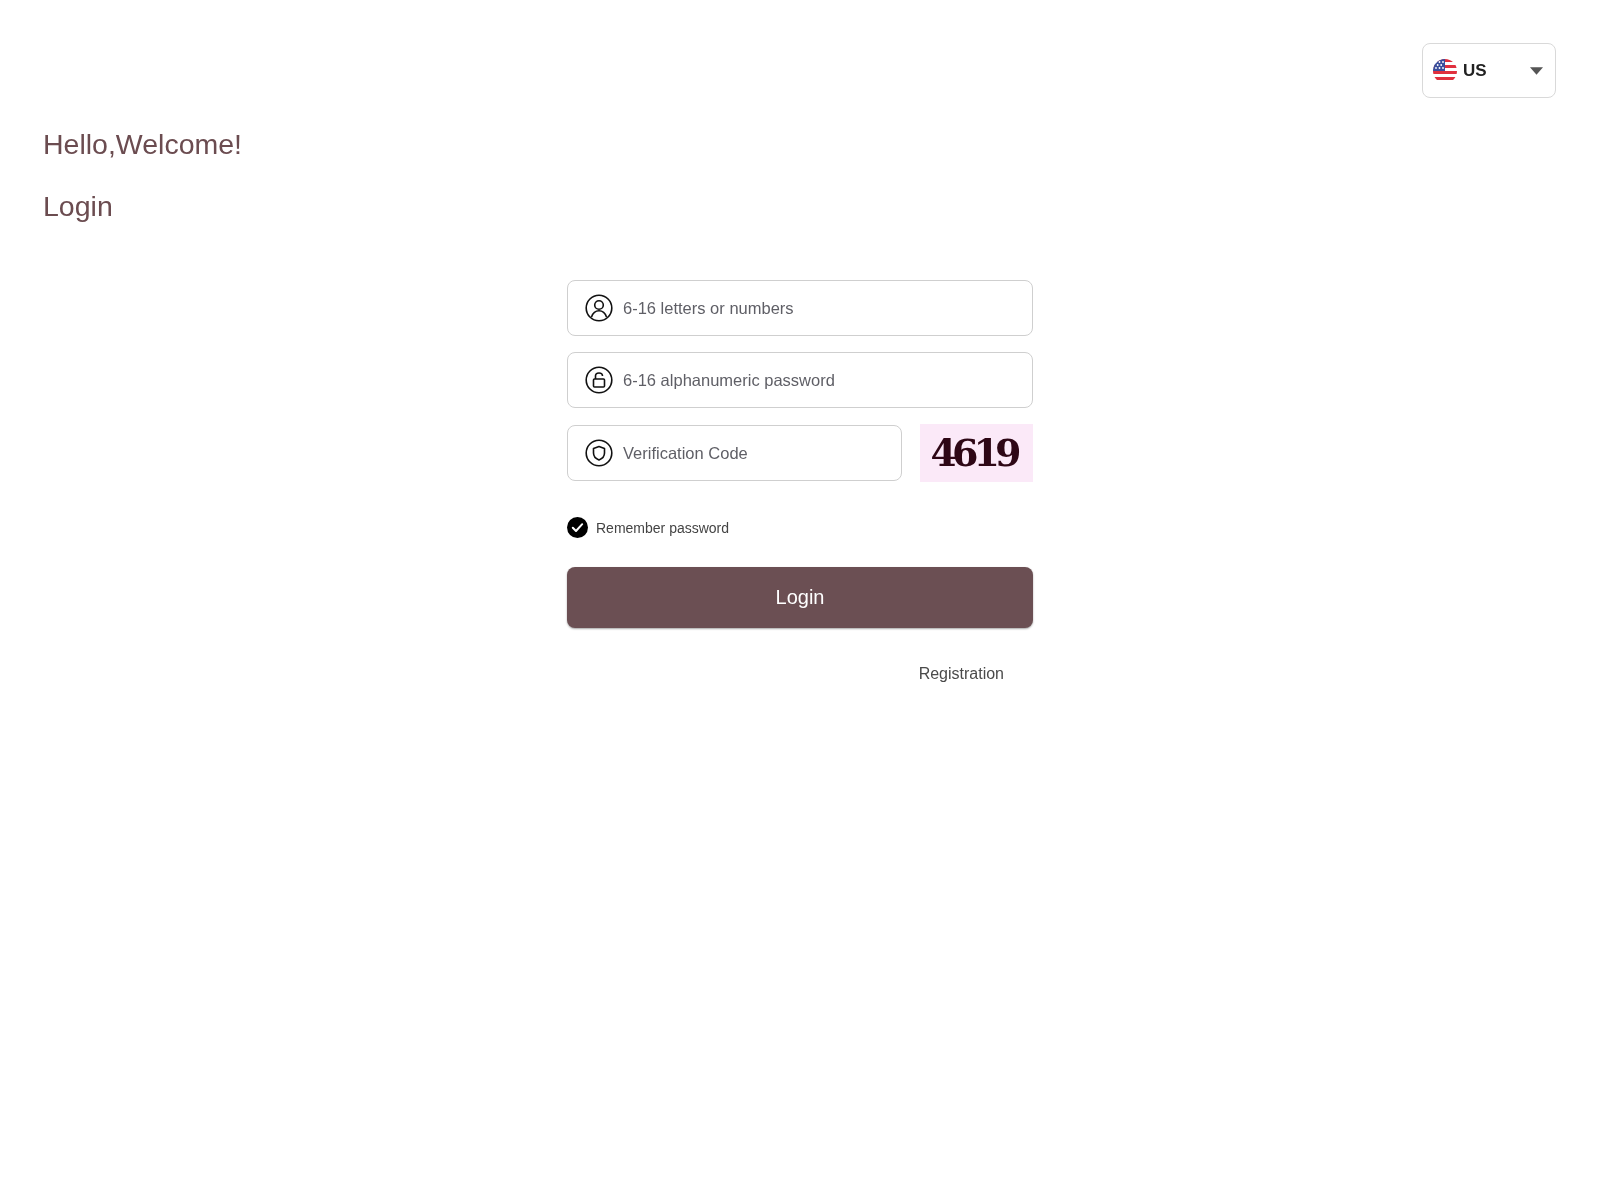  I want to click on login-button: Login, so click(800, 597).